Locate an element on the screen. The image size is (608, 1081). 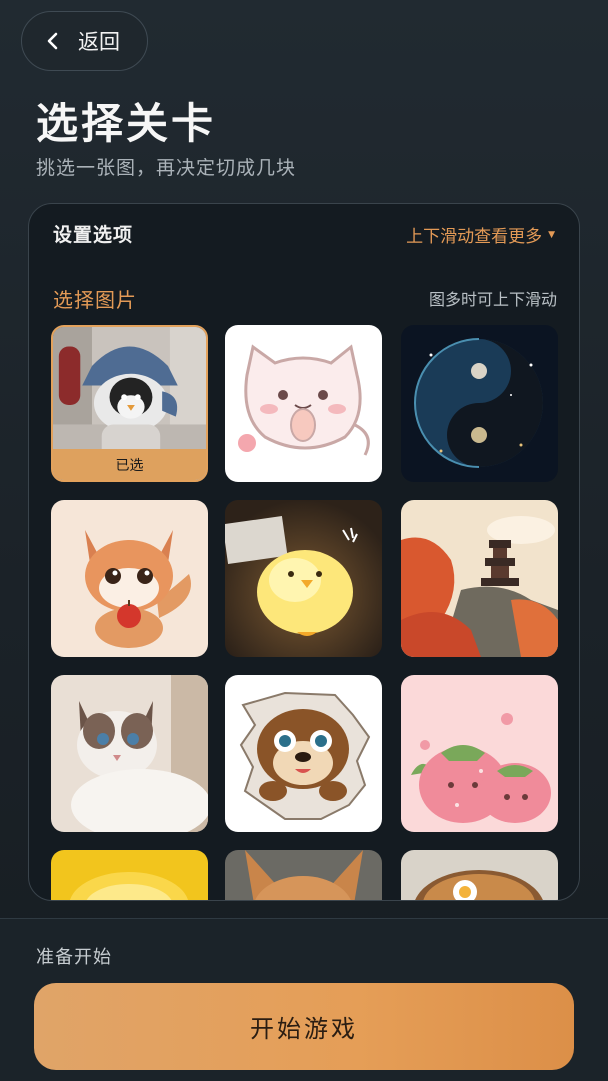
page-title: 选择关卡 is located at coordinates (126, 123).